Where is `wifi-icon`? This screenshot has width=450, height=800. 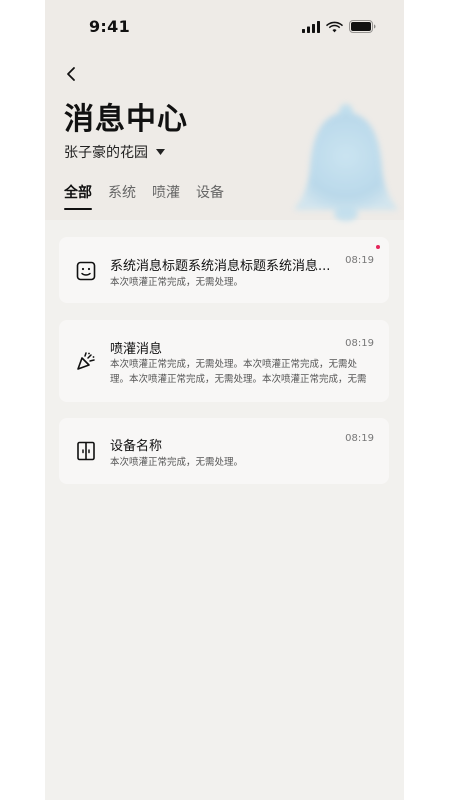 wifi-icon is located at coordinates (334, 26).